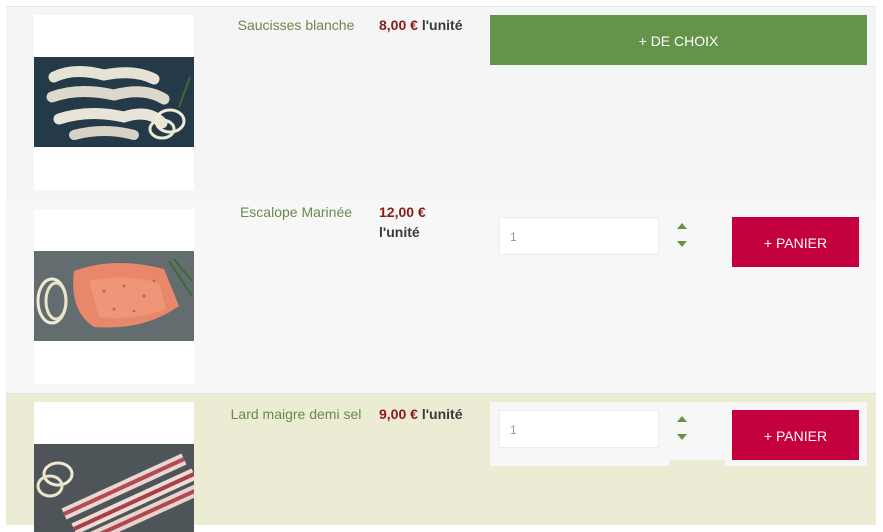 The image size is (883, 532). What do you see at coordinates (429, 222) in the screenshot?
I see `product-price: 12,00 € l'unité` at bounding box center [429, 222].